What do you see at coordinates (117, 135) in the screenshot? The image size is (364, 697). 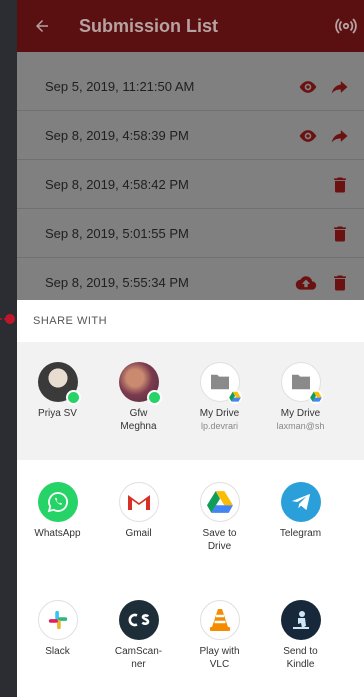 I see `submission-date: Sep 8, 2019, 4:58:39 PM` at bounding box center [117, 135].